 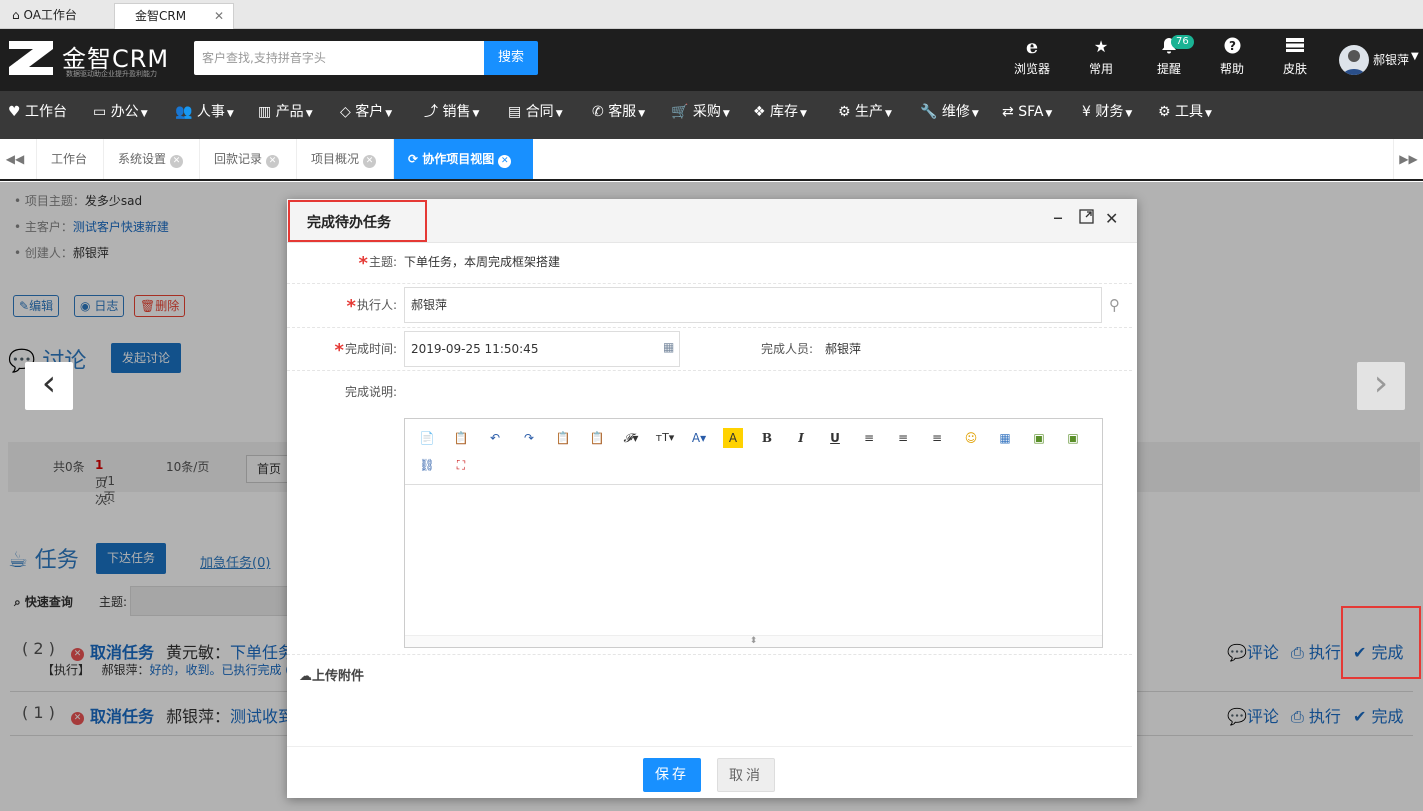 I want to click on emoticon-icon: ☺, so click(x=971, y=438).